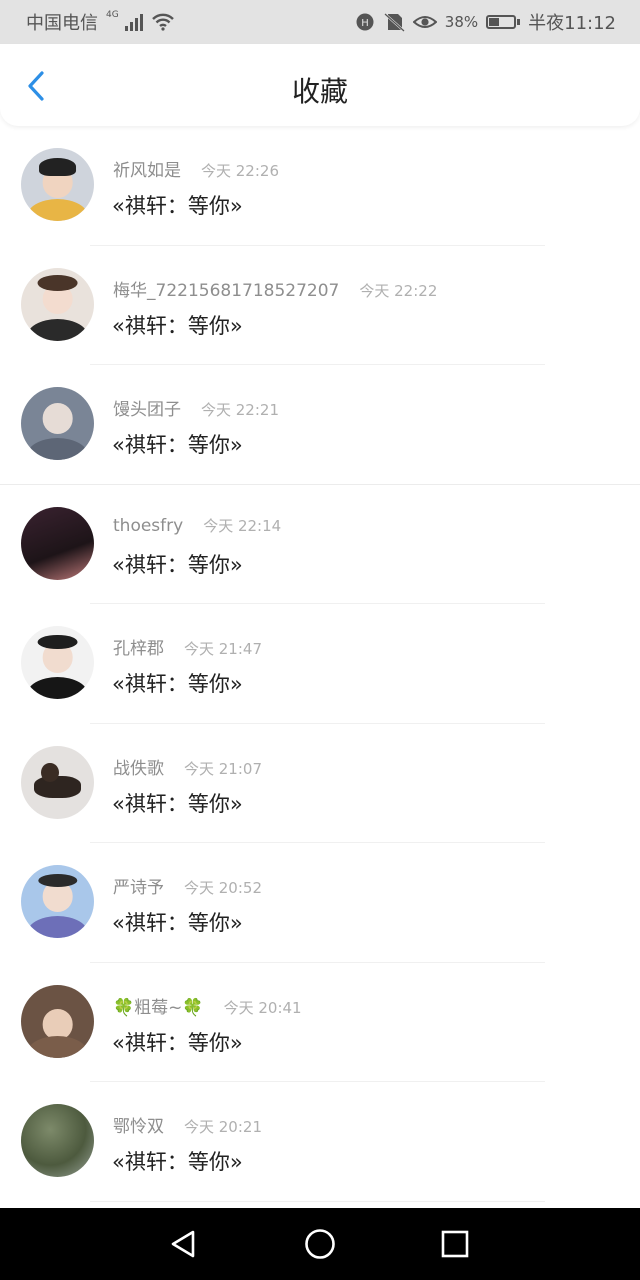 The height and width of the screenshot is (1280, 640). Describe the element at coordinates (319, 91) in the screenshot. I see `page-title: 收藏` at that location.